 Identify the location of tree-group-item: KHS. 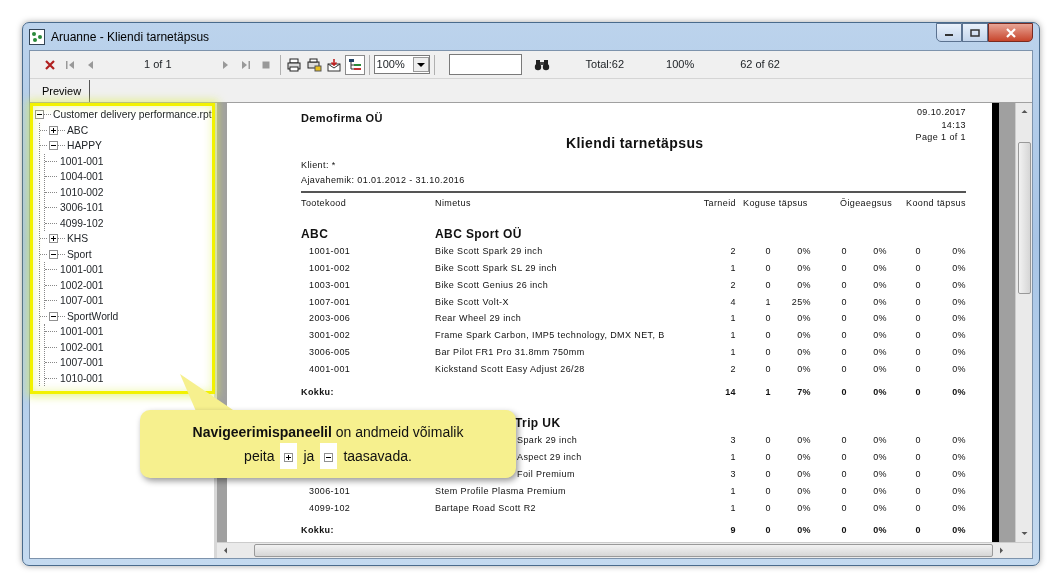
(78, 239).